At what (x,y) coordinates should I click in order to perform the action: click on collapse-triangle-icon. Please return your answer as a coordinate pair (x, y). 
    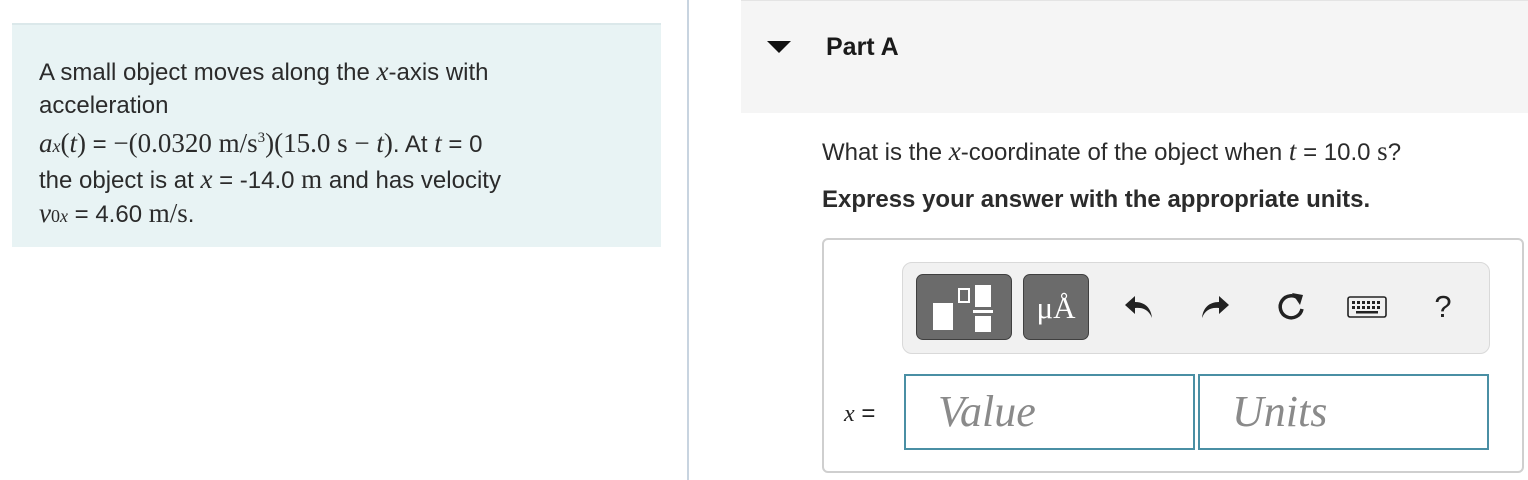
    Looking at the image, I should click on (779, 47).